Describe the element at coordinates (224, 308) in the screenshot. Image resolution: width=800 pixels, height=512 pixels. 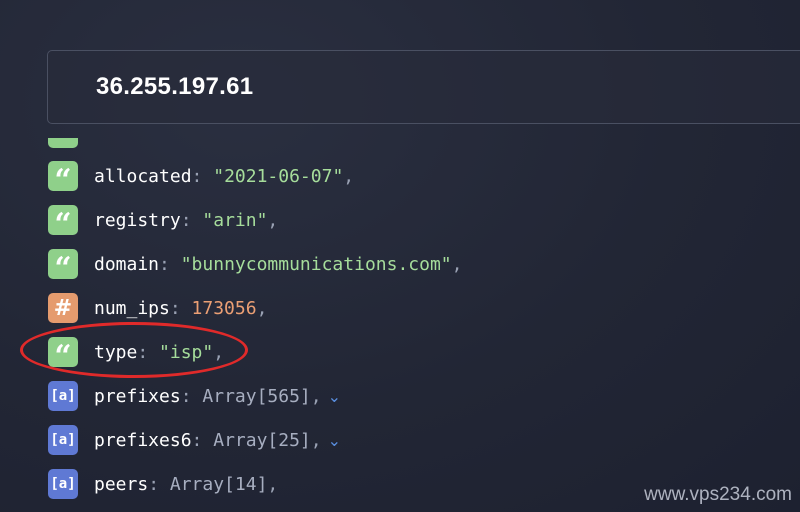
I see `field-value: 173056` at that location.